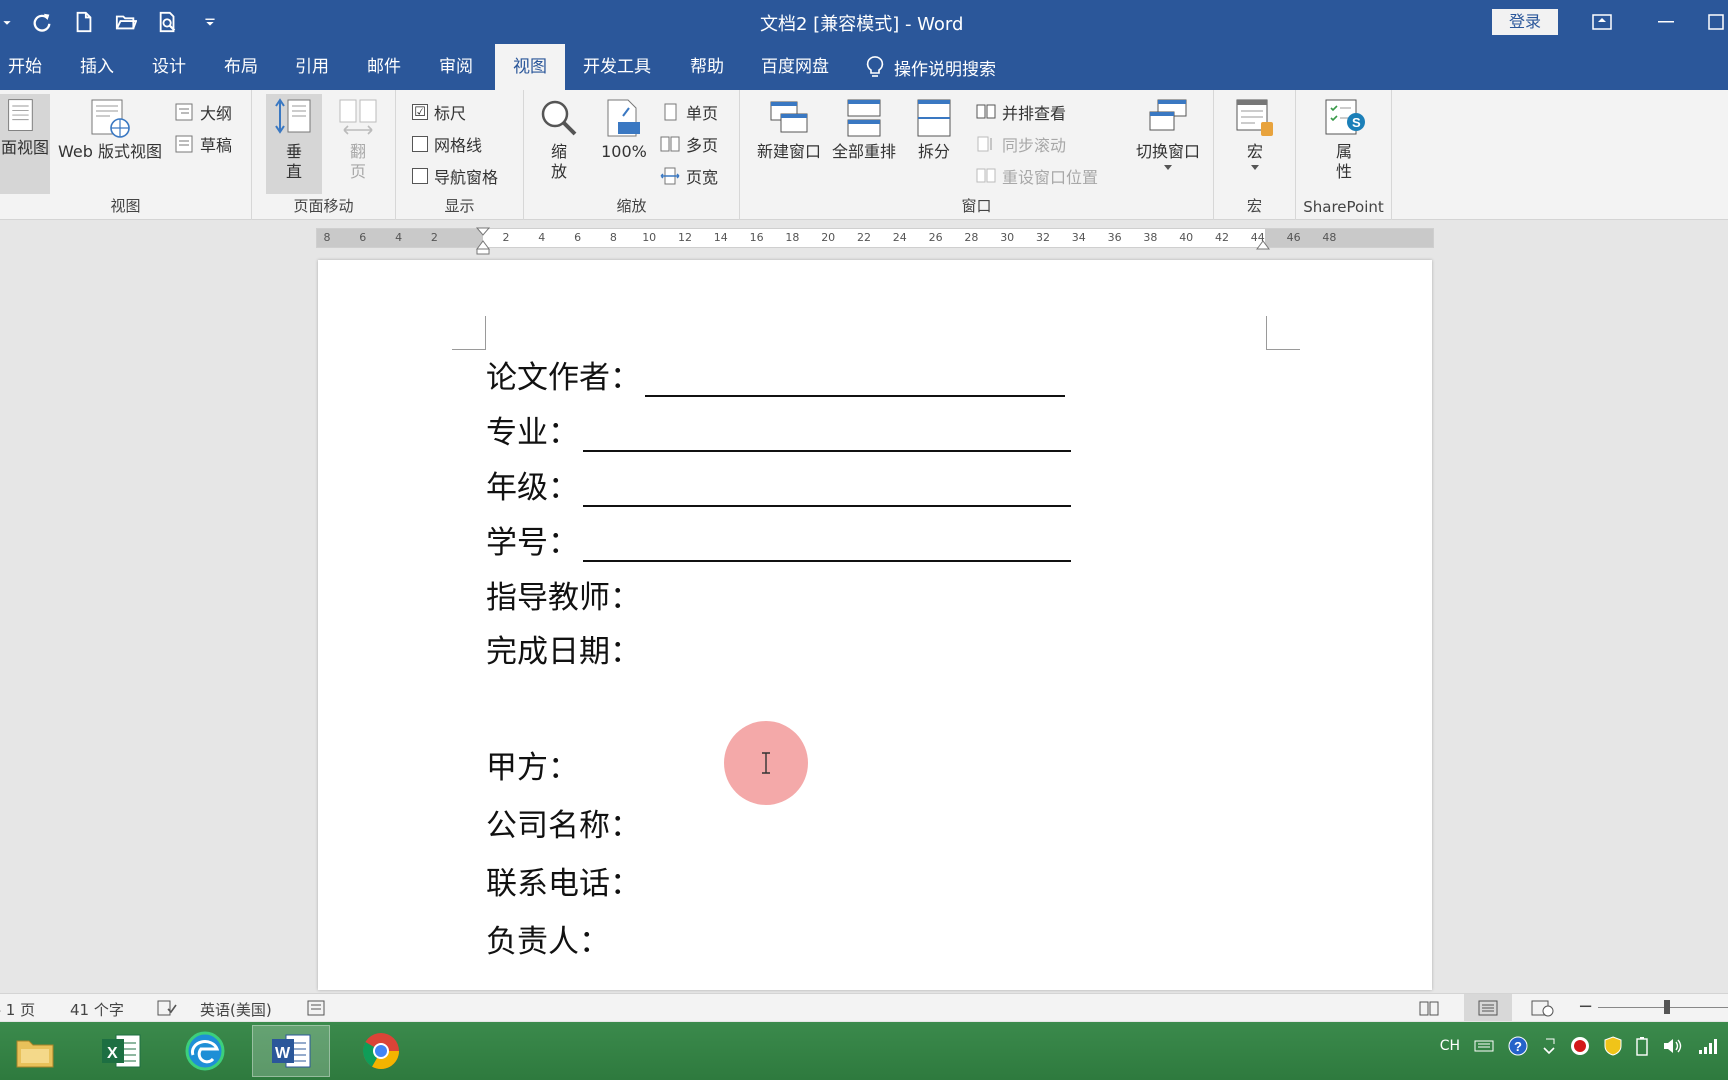 The height and width of the screenshot is (1080, 1728). I want to click on word-count: 41 个字, so click(97, 1009).